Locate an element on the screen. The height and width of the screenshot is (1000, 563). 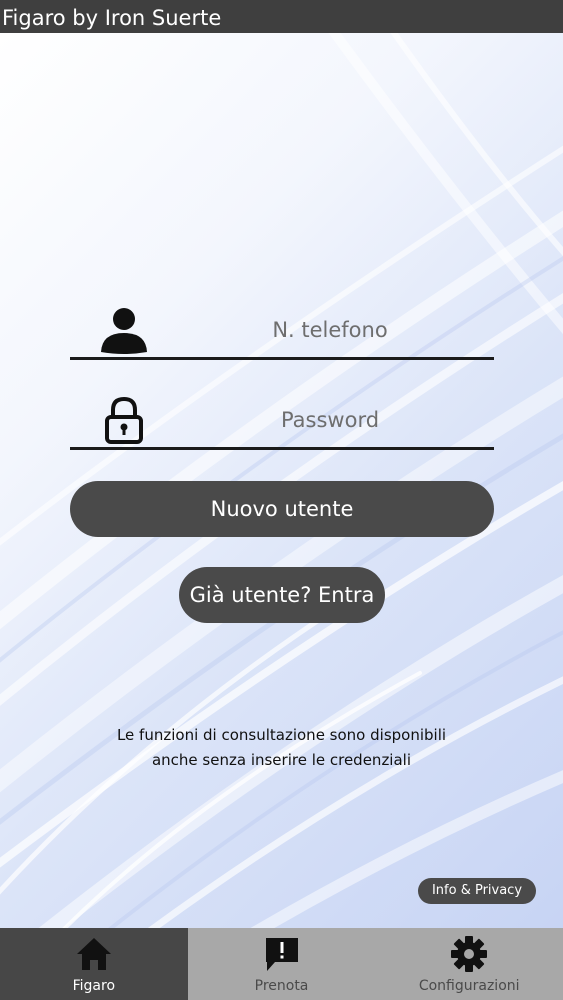
password-input is located at coordinates (330, 420).